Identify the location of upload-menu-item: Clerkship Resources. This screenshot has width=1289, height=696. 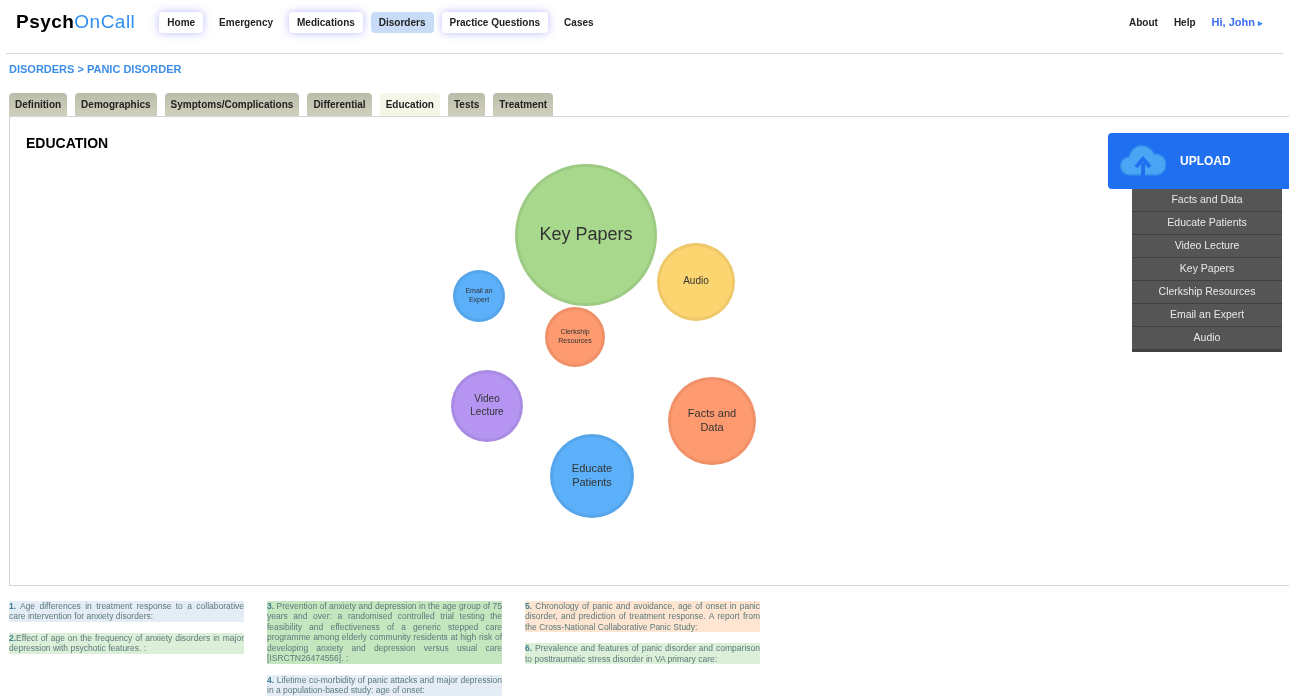
(1207, 292).